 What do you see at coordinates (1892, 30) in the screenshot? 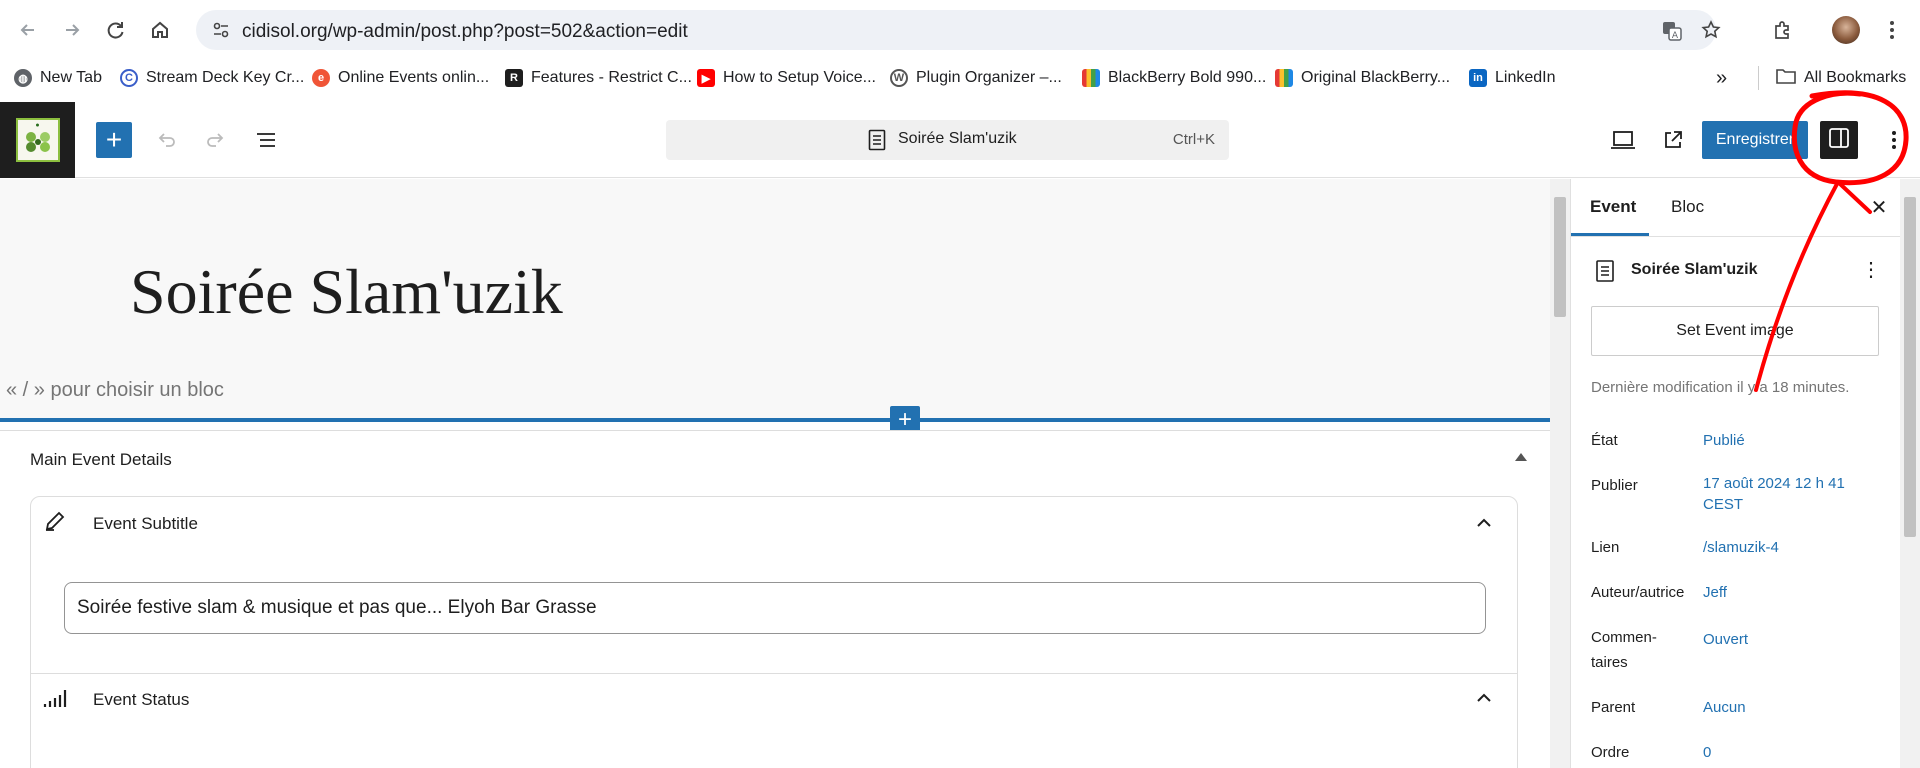
I see `browser-menu-icon` at bounding box center [1892, 30].